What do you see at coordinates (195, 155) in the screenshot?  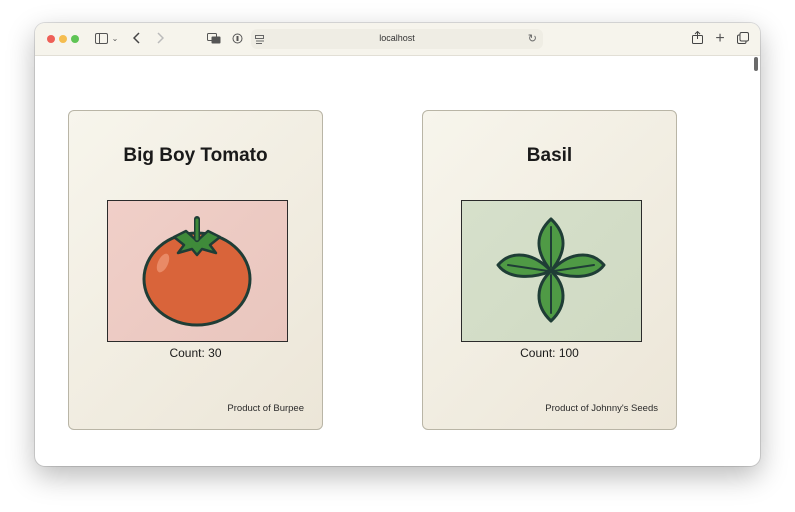 I see `product-title: Big Boy Tomato` at bounding box center [195, 155].